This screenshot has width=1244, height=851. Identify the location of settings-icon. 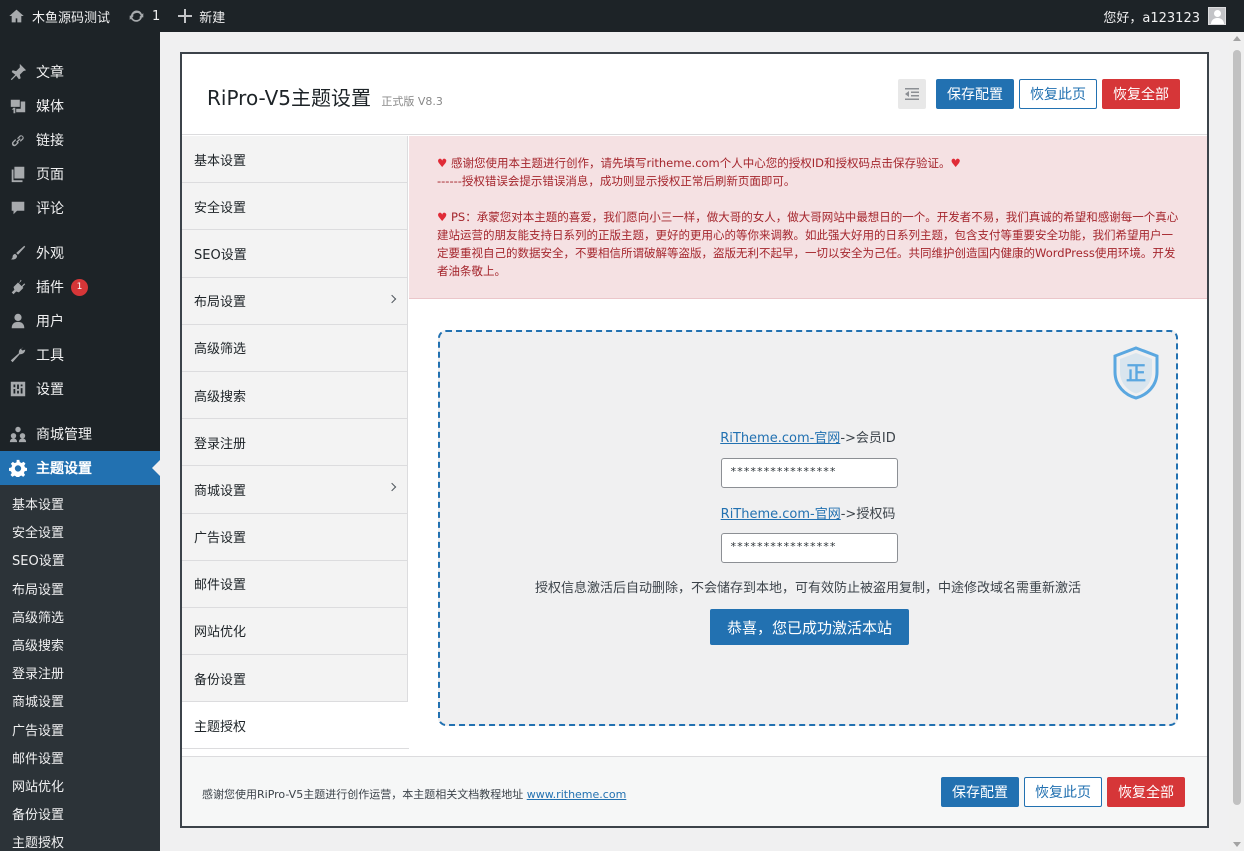
(18, 389).